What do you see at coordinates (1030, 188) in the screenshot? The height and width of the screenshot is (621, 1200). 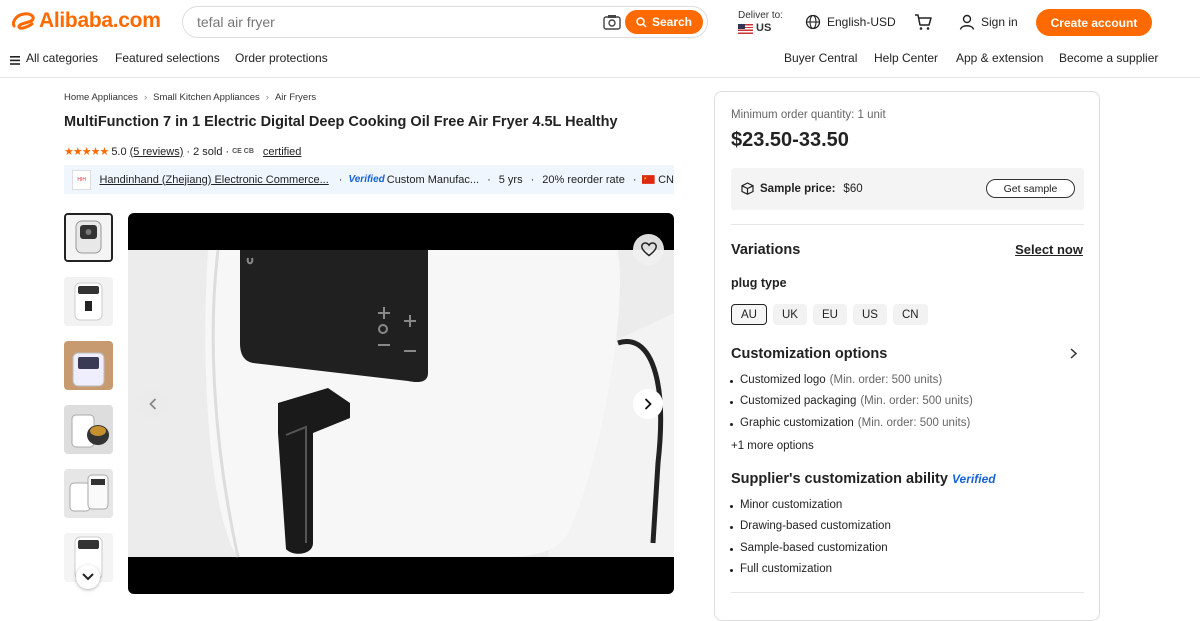 I see `get-sample-button: Get sample` at bounding box center [1030, 188].